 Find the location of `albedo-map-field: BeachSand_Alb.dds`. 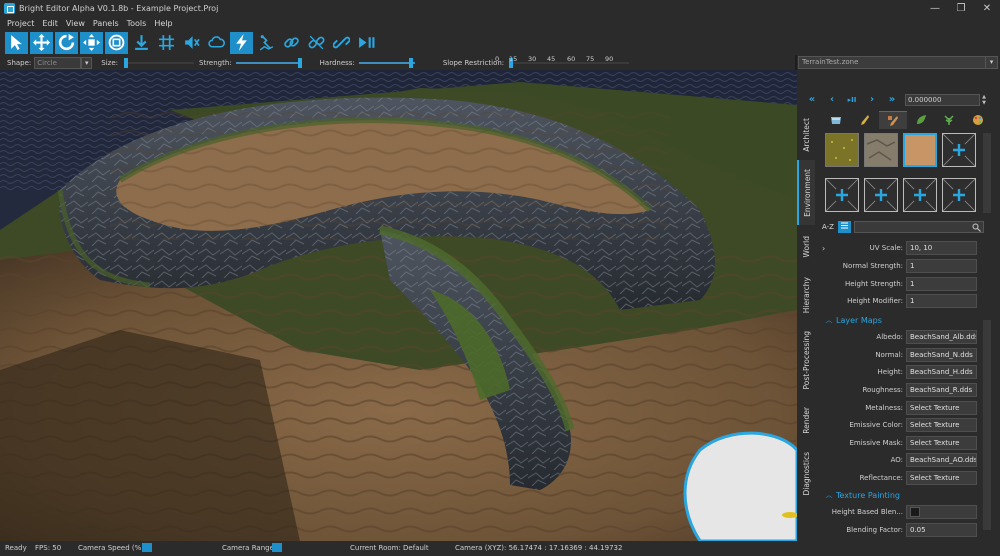

albedo-map-field: BeachSand_Alb.dds is located at coordinates (941, 337).